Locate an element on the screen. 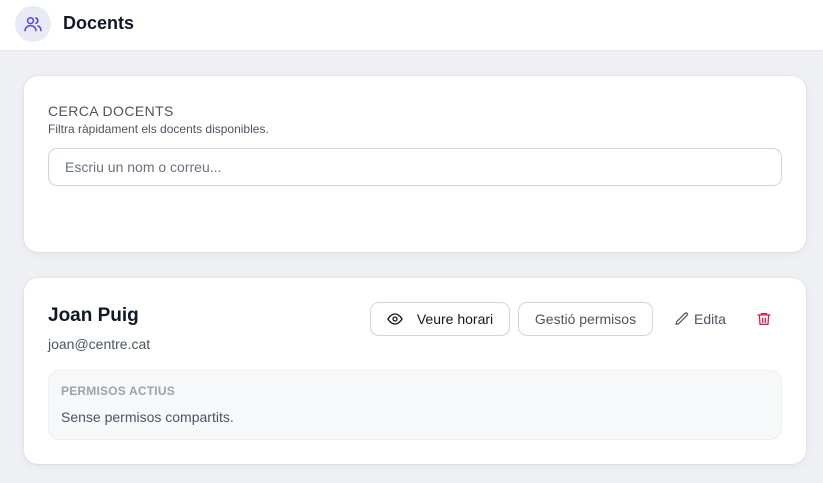 Image resolution: width=823 pixels, height=483 pixels. search-input is located at coordinates (415, 167).